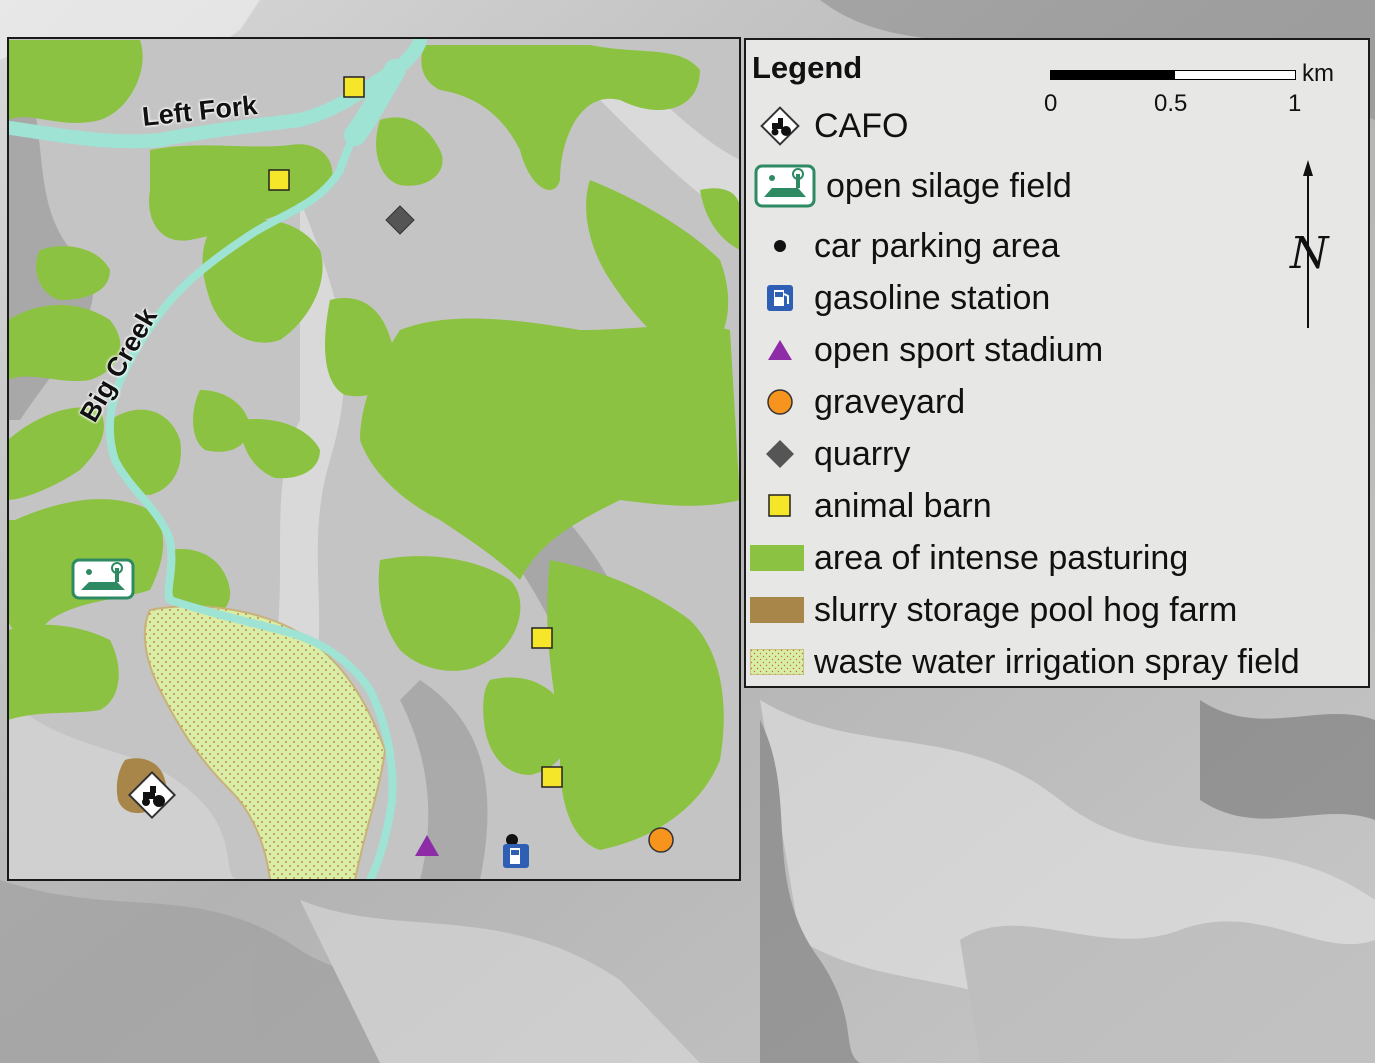 Image resolution: width=1375 pixels, height=1063 pixels. What do you see at coordinates (1056, 298) in the screenshot?
I see `legend-item-gasoline: gasoline station` at bounding box center [1056, 298].